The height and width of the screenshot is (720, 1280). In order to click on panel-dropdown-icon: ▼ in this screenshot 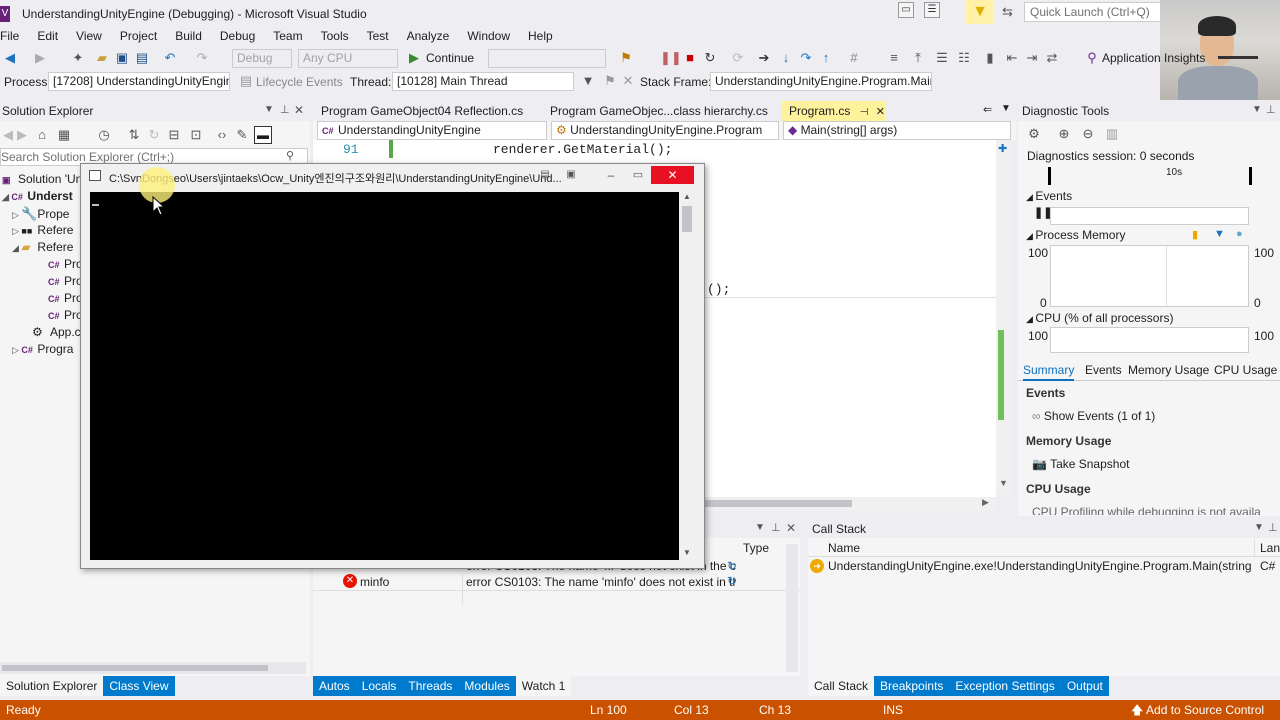, I will do `click(269, 109)`.